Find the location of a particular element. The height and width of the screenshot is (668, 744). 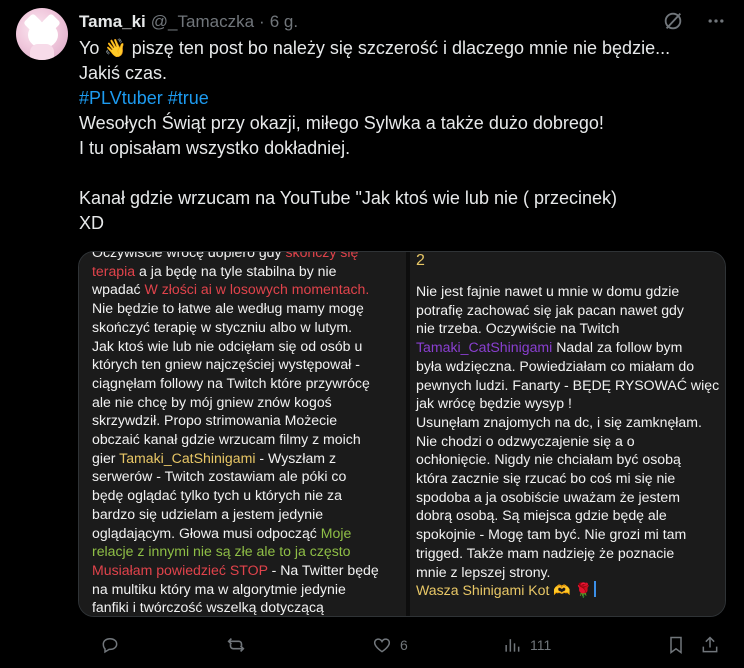

reply-icon is located at coordinates (110, 645).